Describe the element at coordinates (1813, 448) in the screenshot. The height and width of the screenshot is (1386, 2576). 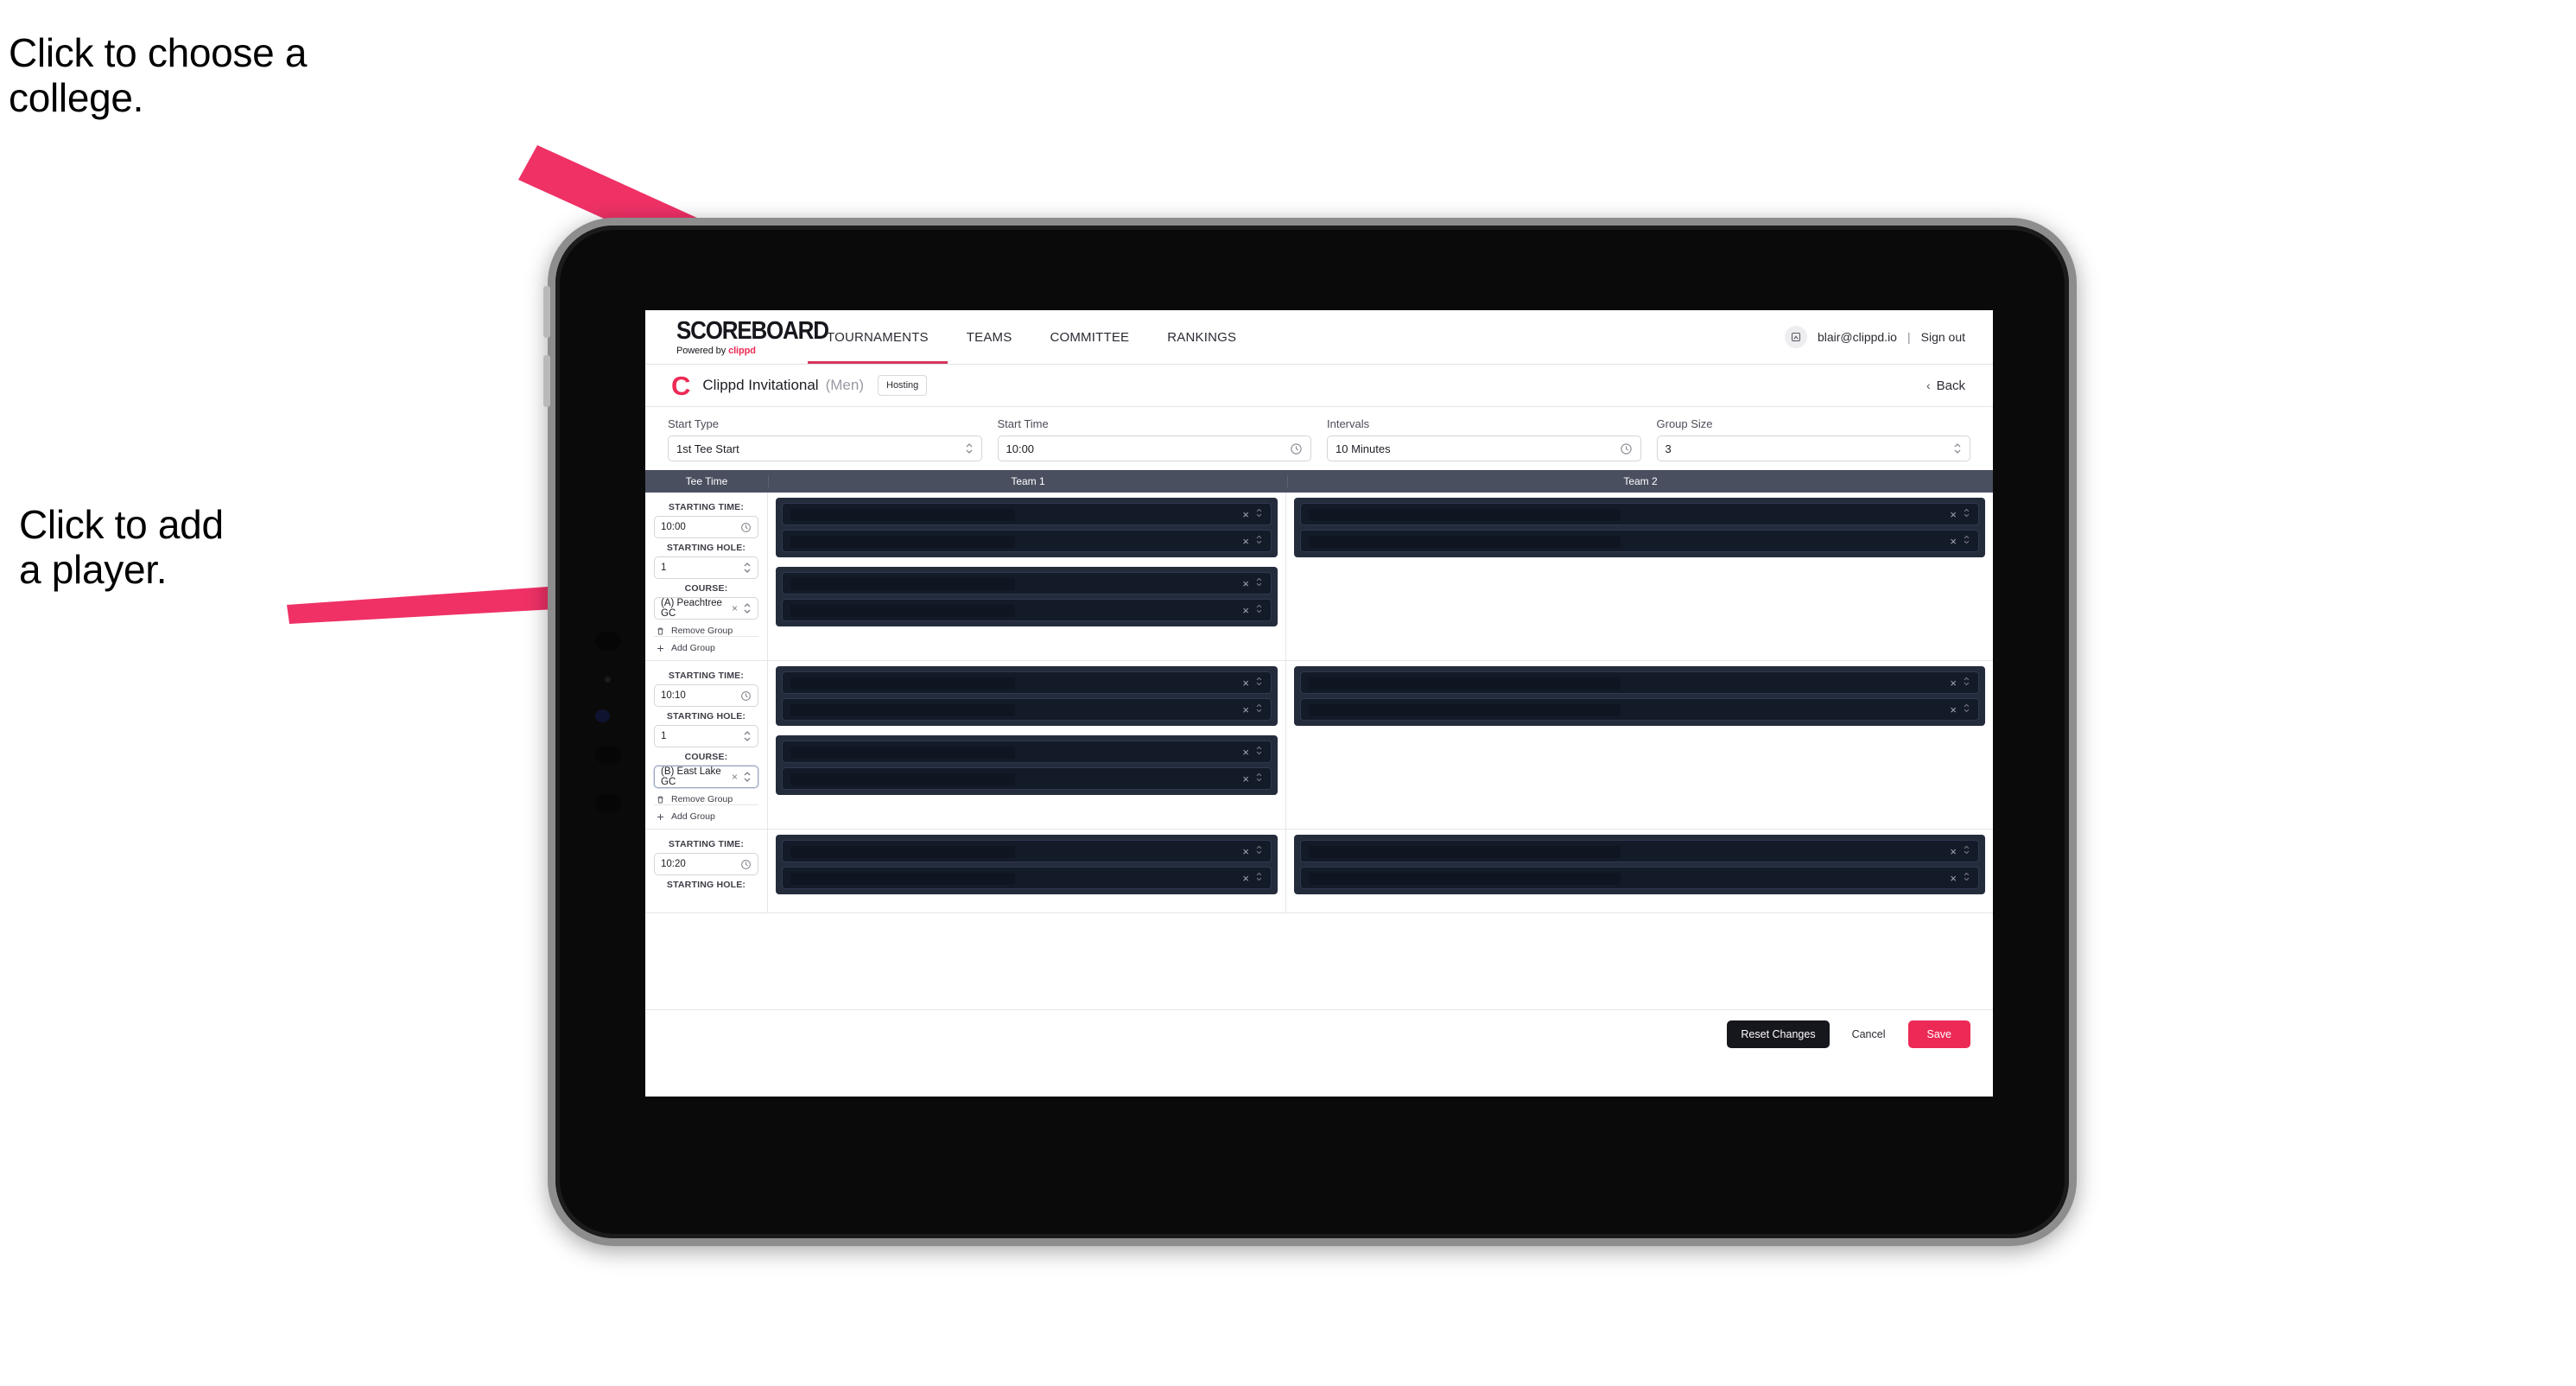
I see `group-size-select: 3` at that location.